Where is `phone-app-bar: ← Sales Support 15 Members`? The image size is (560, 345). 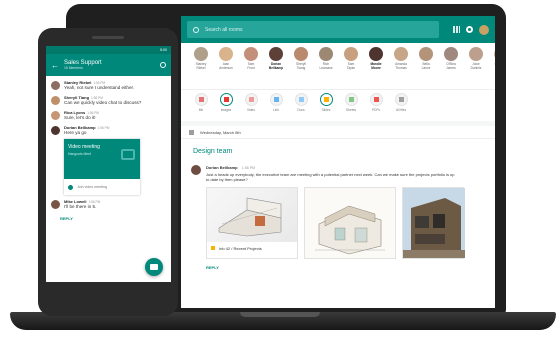 phone-app-bar: ← Sales Support 15 Members is located at coordinates (108, 65).